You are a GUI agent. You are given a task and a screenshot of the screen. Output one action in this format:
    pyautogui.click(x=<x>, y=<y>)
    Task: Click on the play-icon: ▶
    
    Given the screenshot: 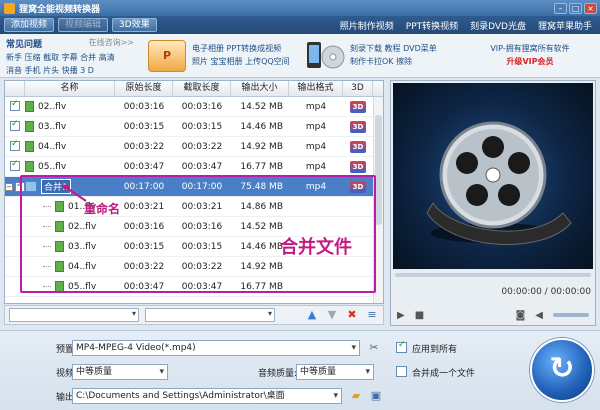 What is the action you would take?
    pyautogui.click(x=401, y=315)
    